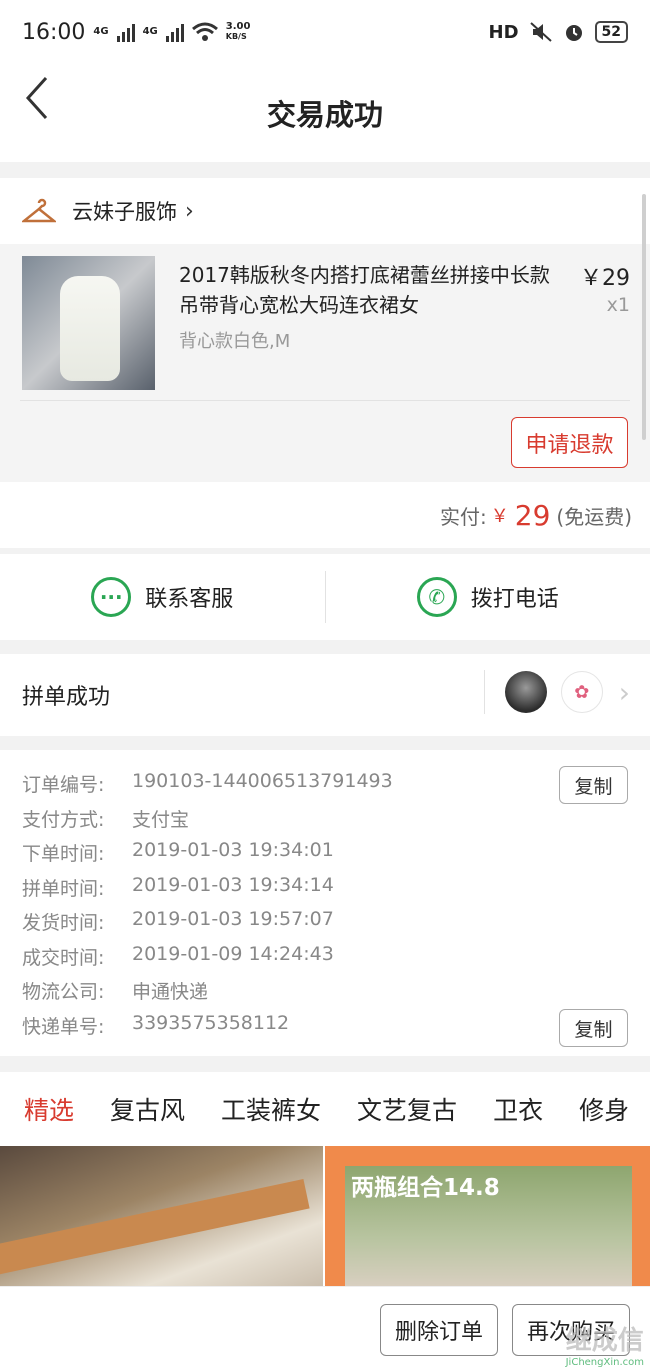 The width and height of the screenshot is (650, 1372). What do you see at coordinates (63, 854) in the screenshot?
I see `order-info-key: 下单时间:` at bounding box center [63, 854].